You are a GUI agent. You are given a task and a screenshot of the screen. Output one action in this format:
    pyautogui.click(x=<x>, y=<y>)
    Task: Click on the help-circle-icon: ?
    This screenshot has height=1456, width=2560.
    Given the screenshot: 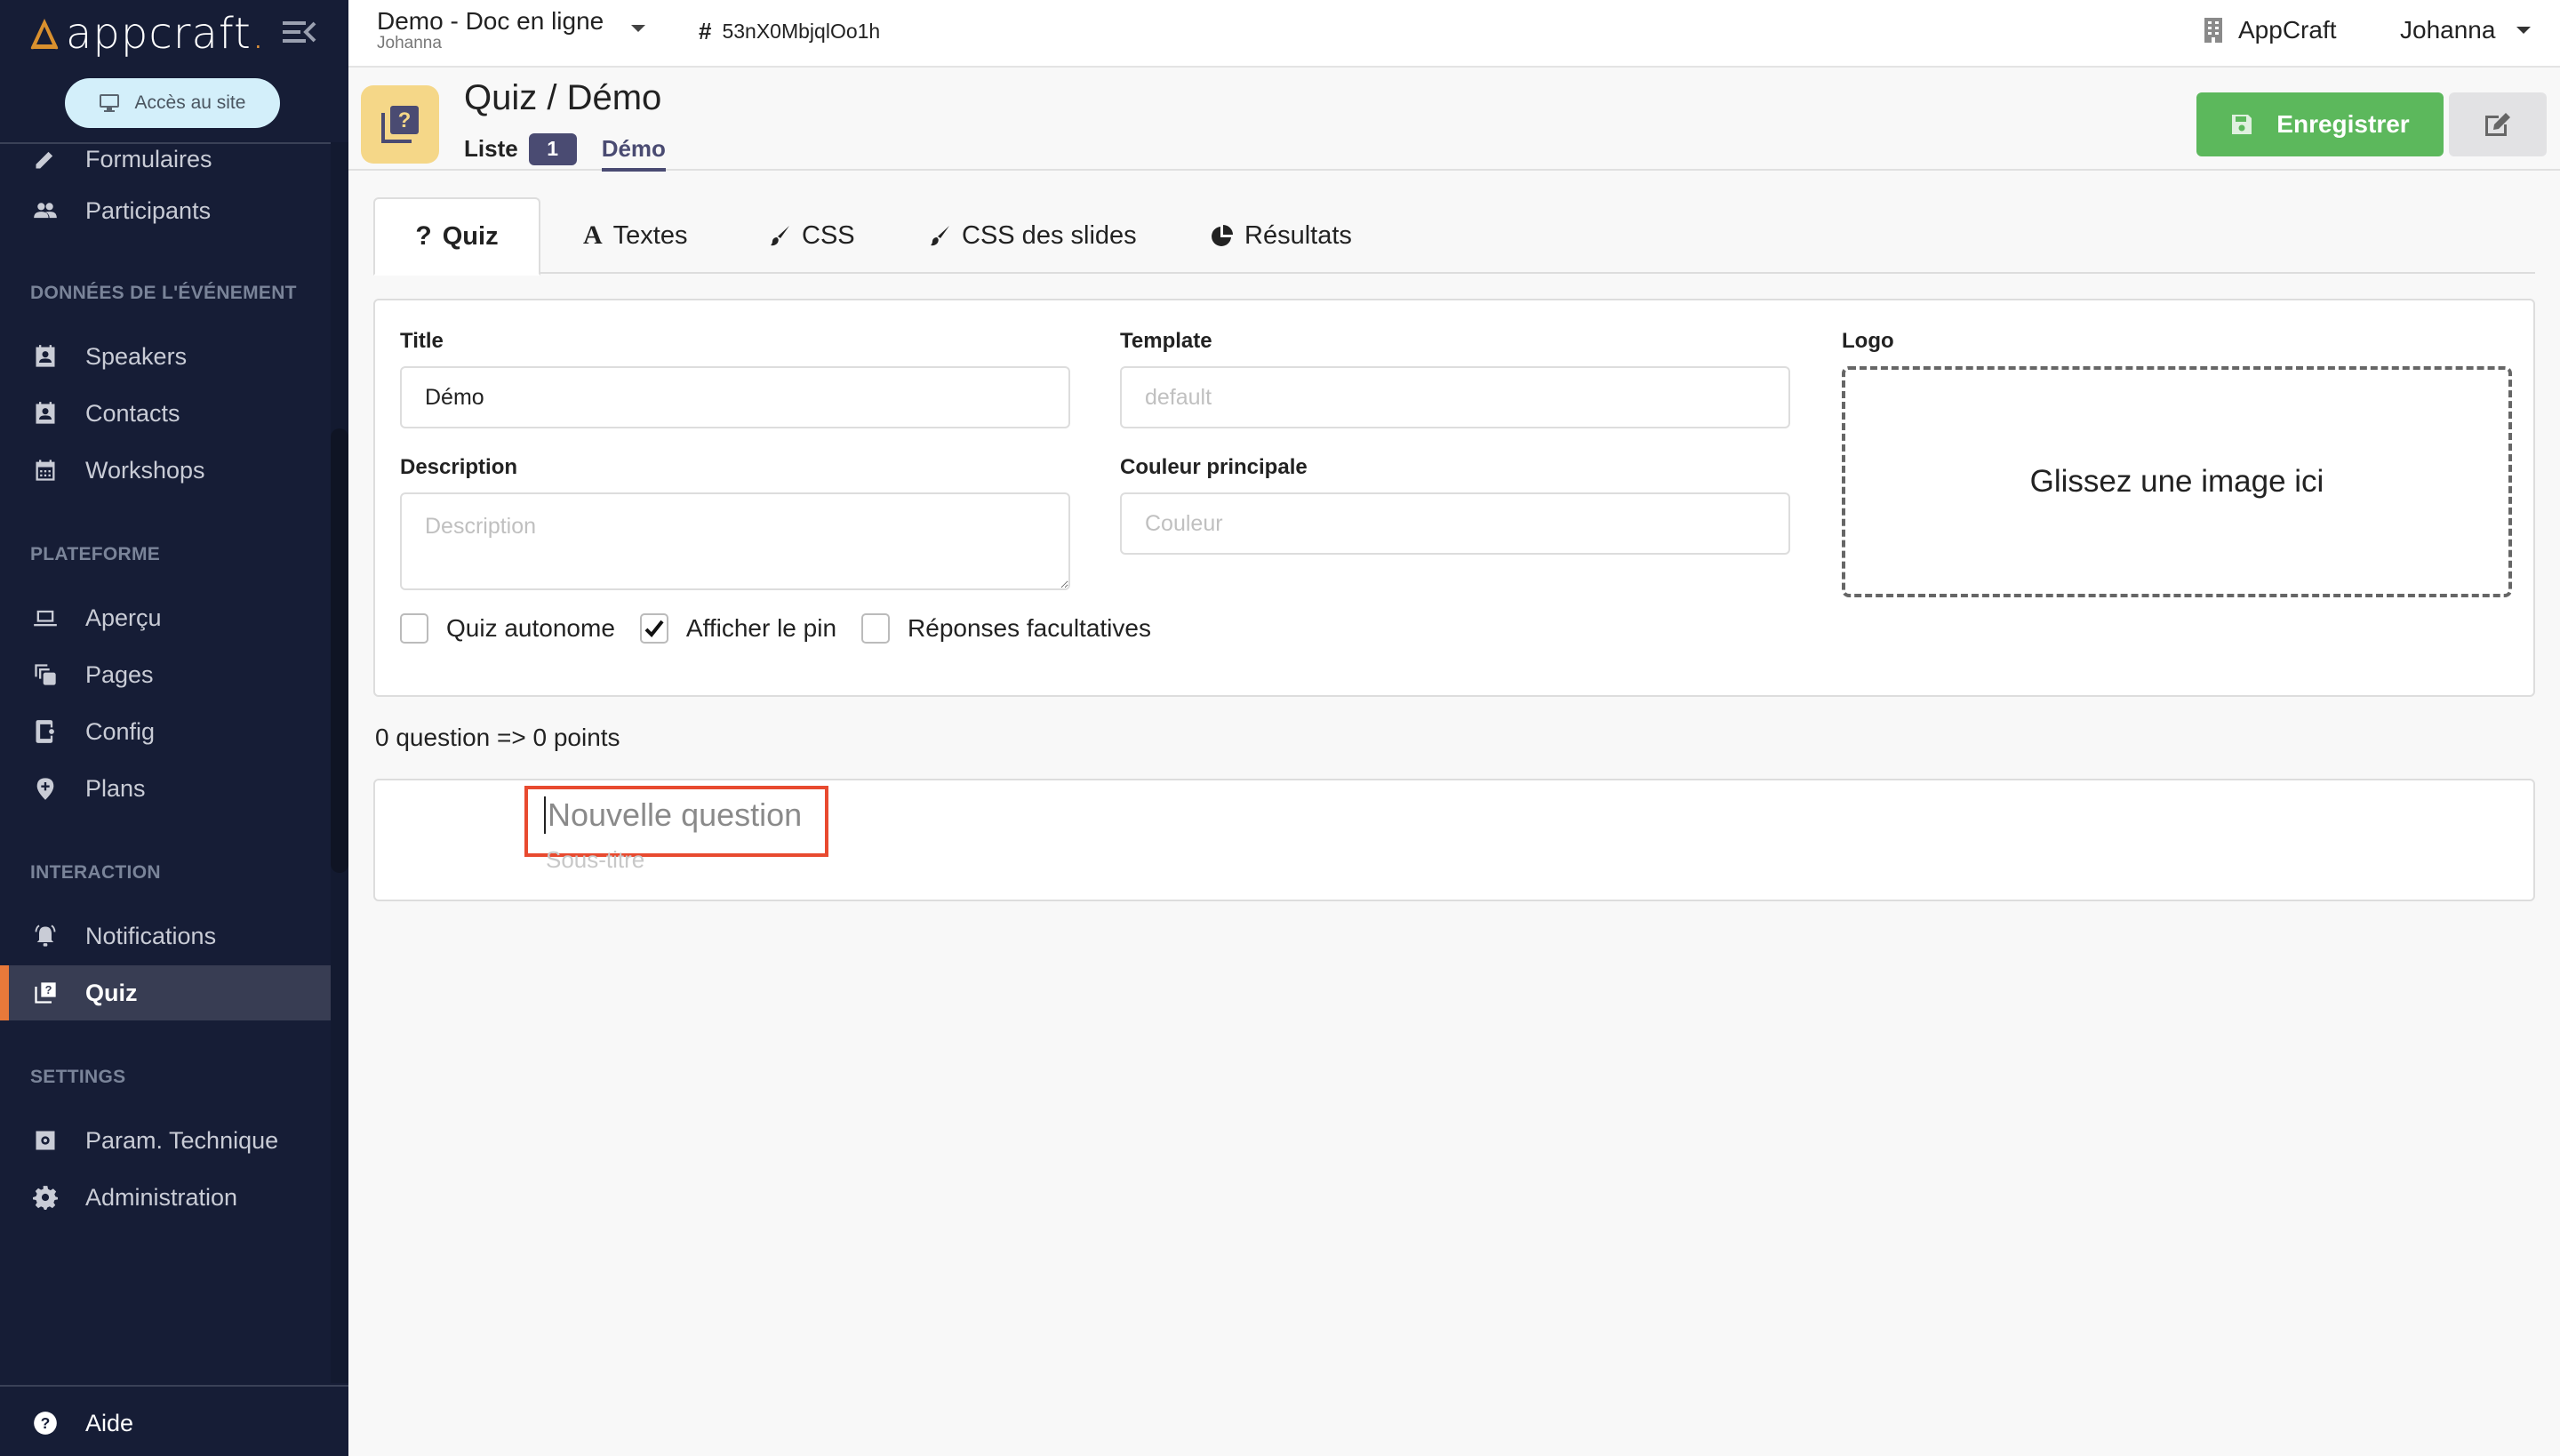 What is the action you would take?
    pyautogui.click(x=45, y=1423)
    